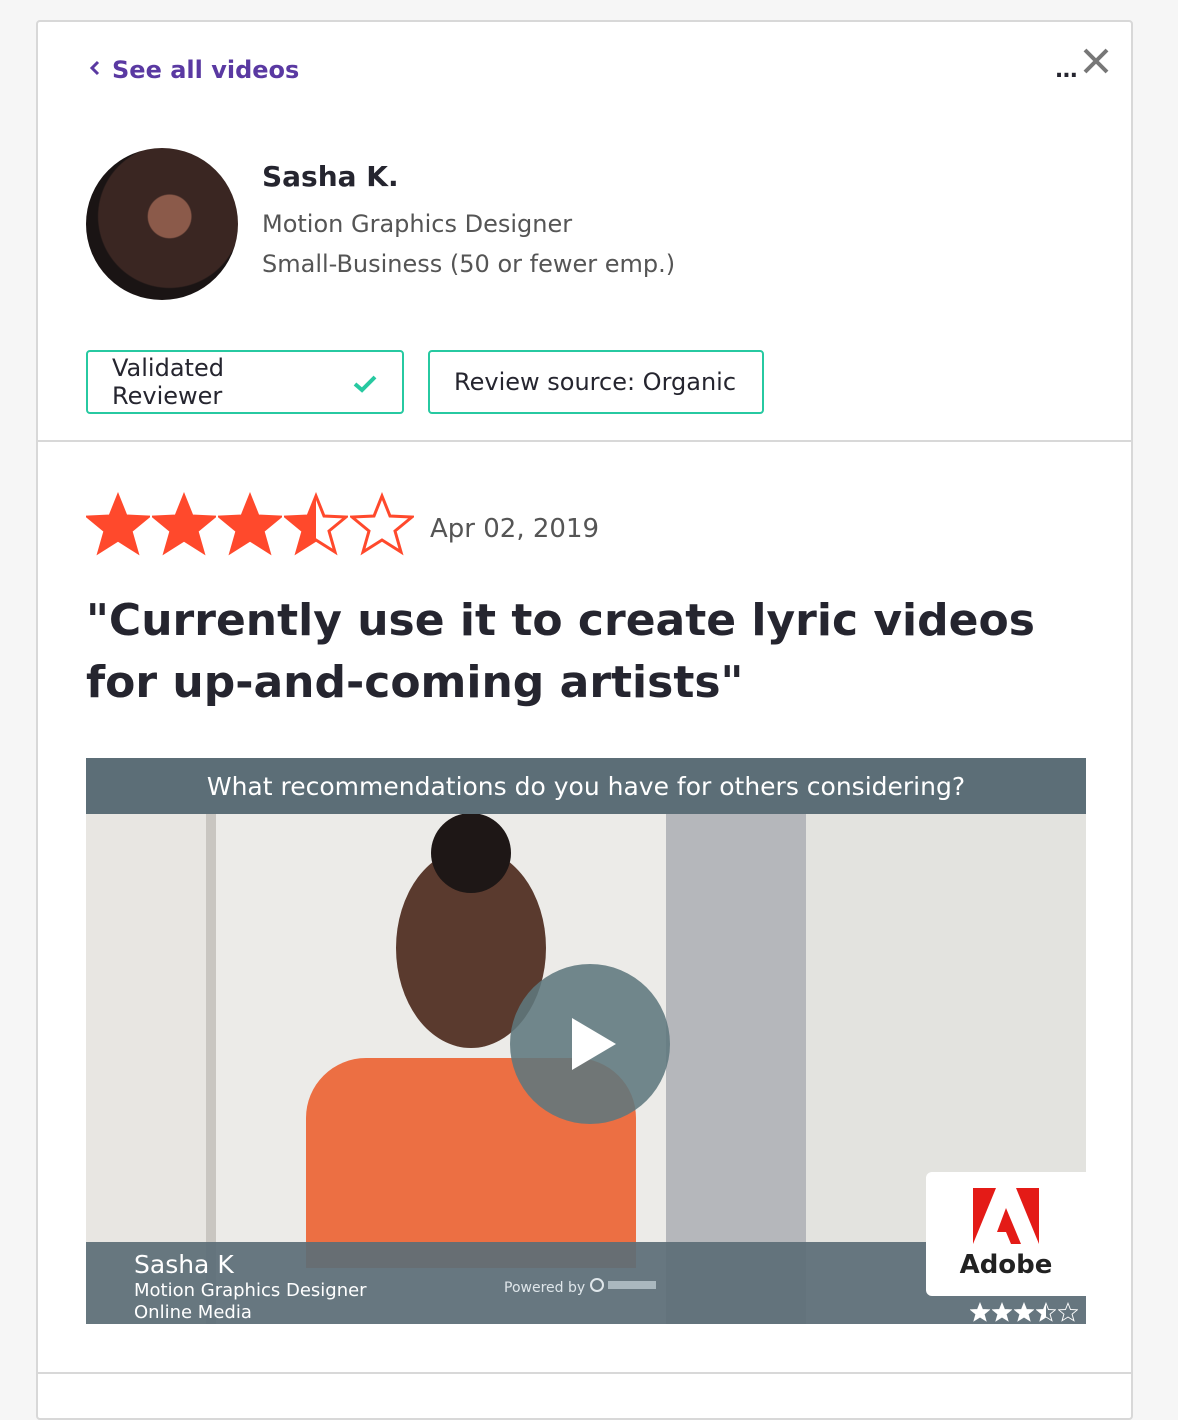  I want to click on g2-crowd-logo, so click(622, 1285).